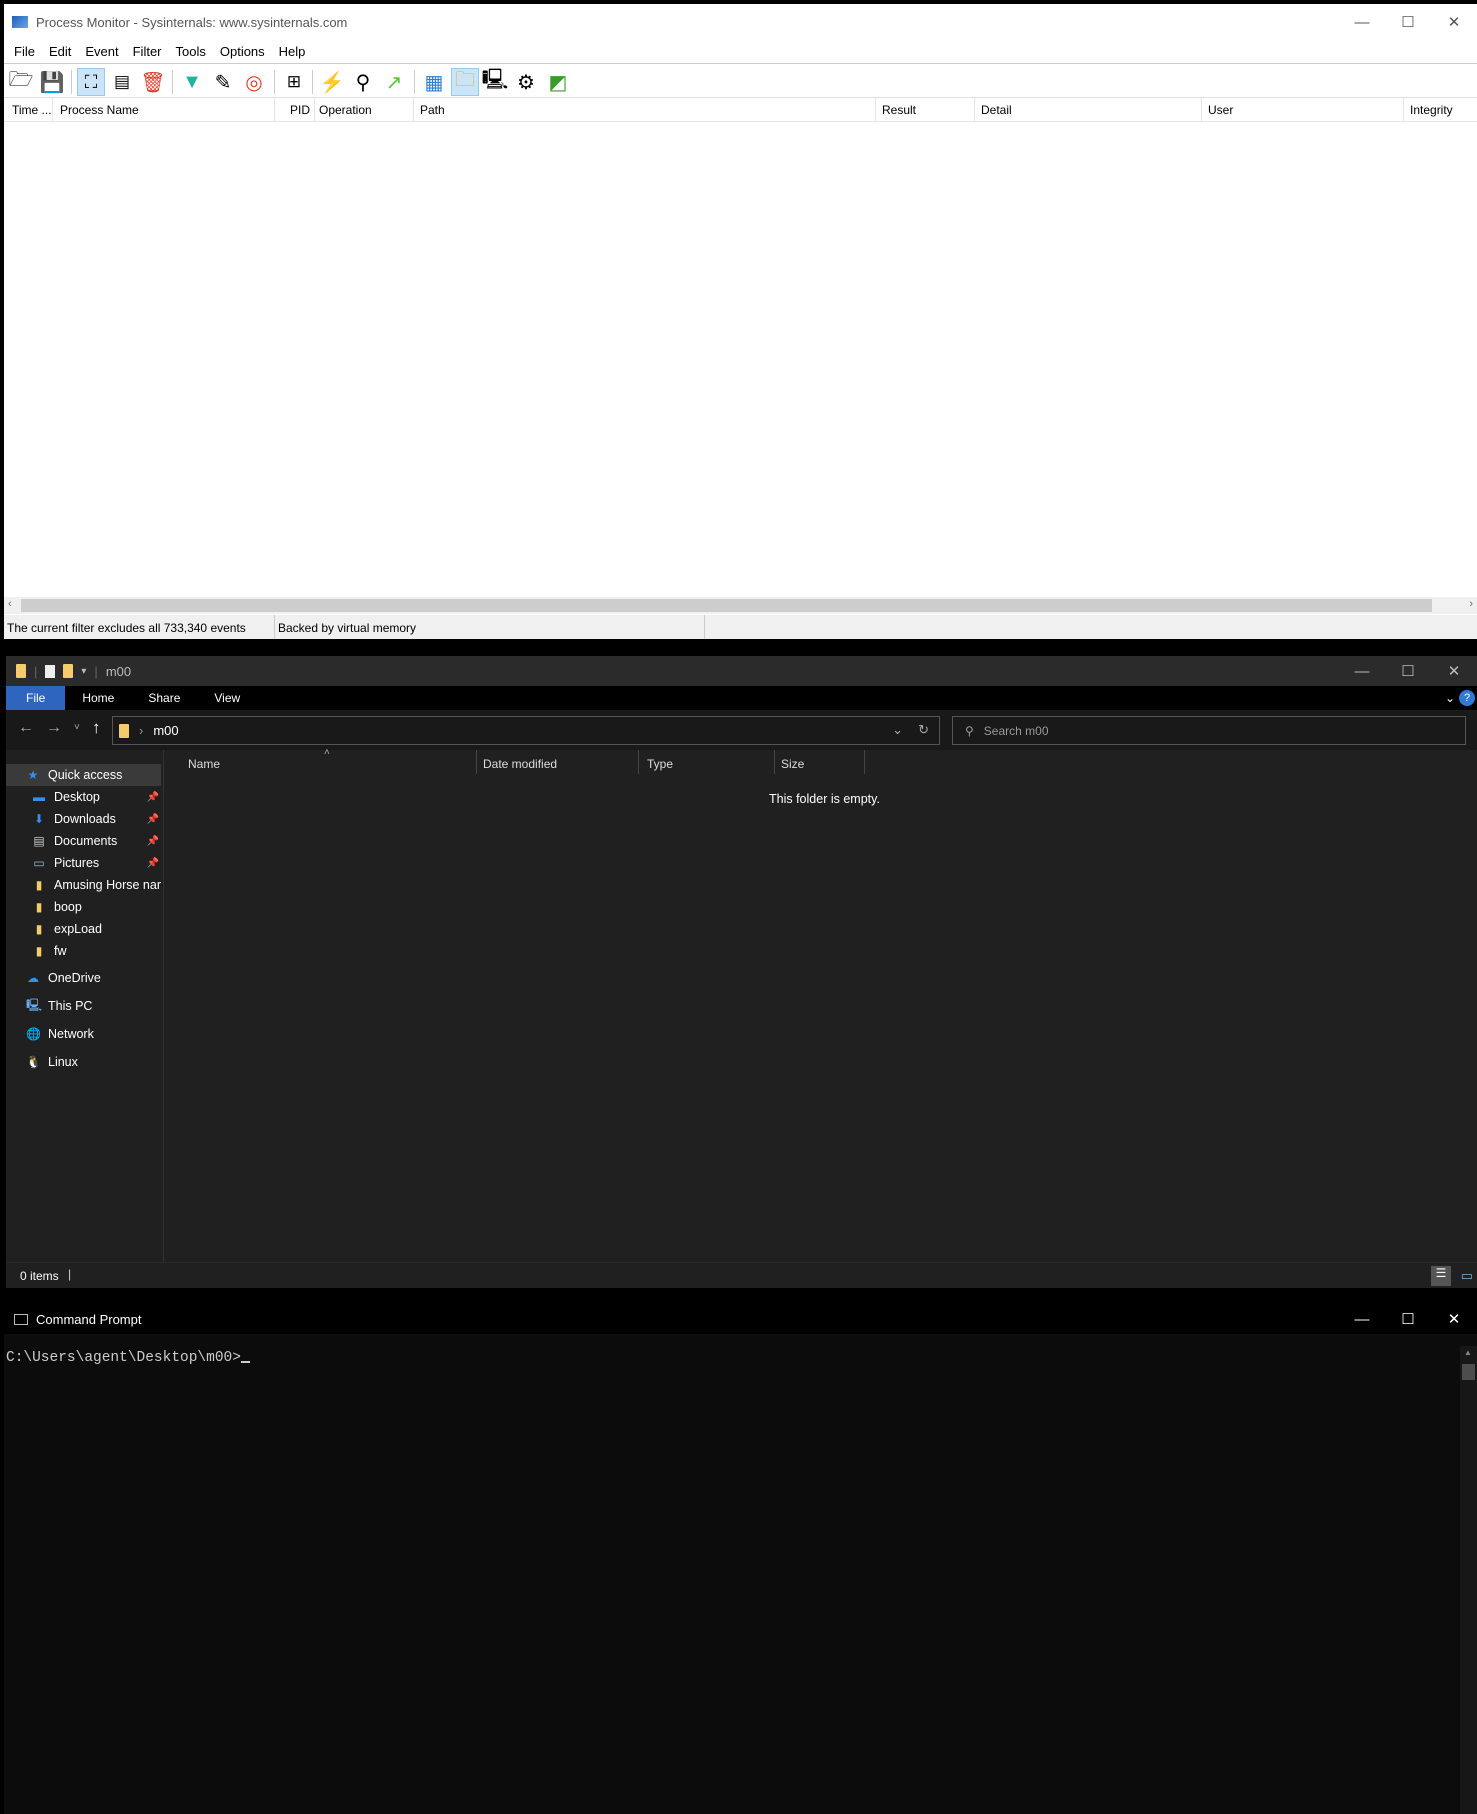 The image size is (1477, 1814). I want to click on tab-home: Home, so click(98, 698).